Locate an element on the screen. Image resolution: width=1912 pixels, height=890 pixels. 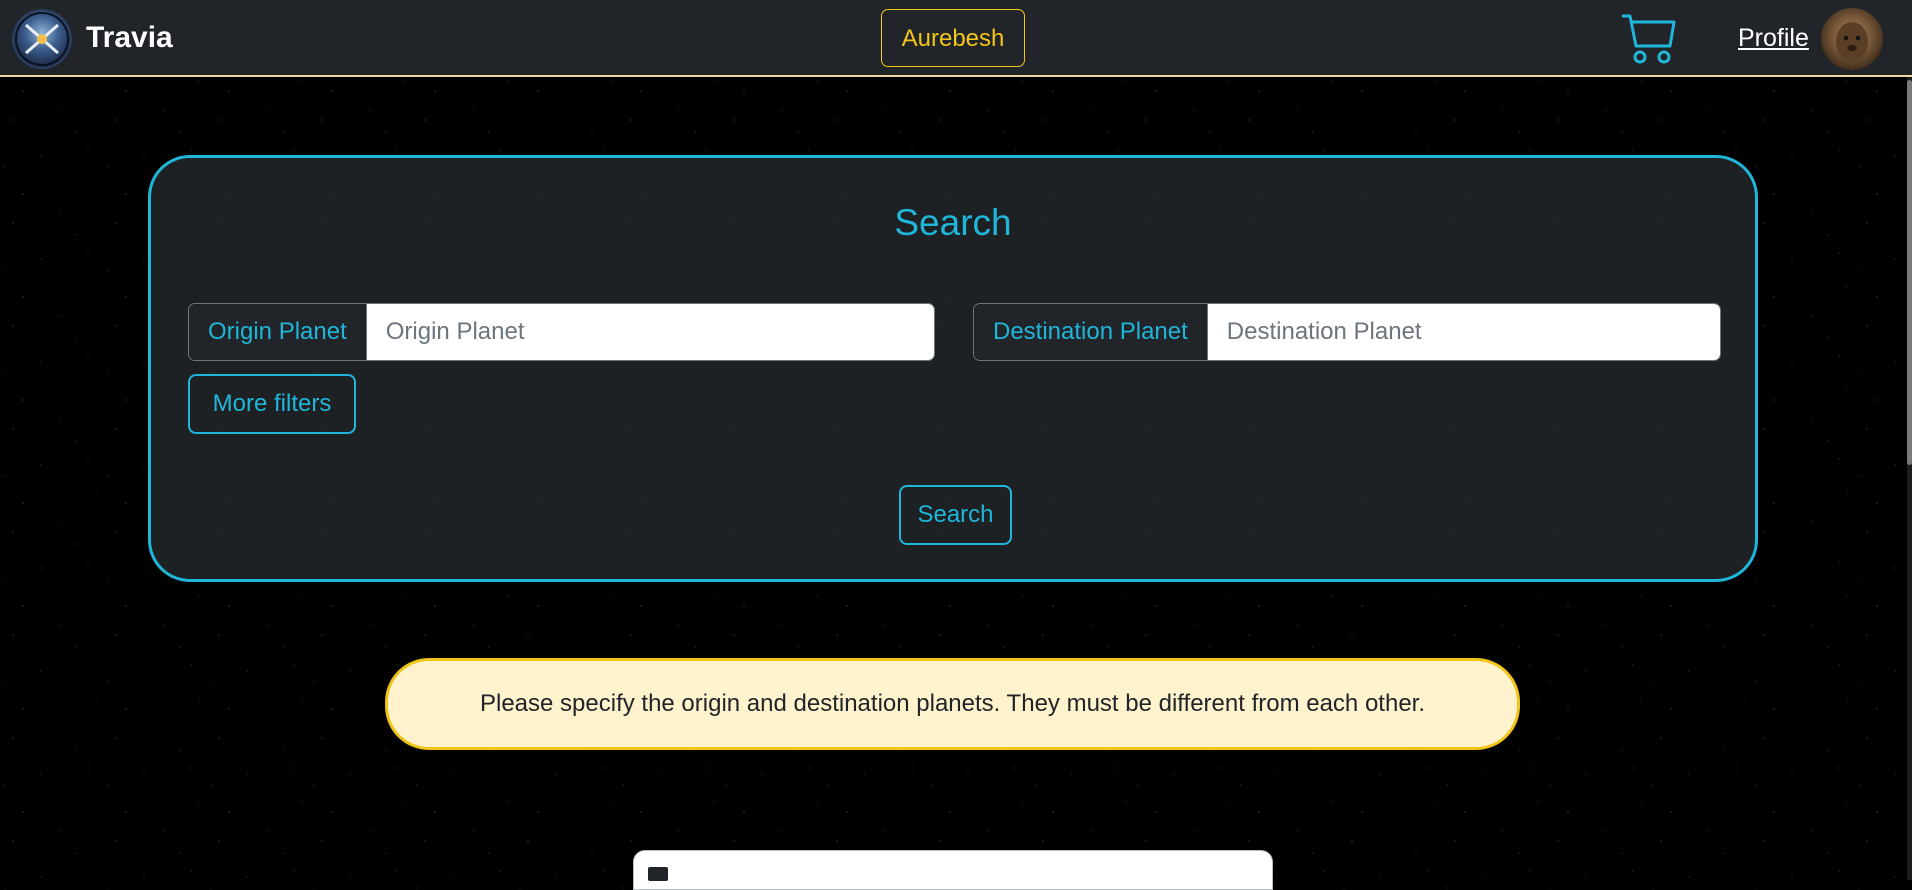
starfighter-emblem-icon is located at coordinates (42, 39).